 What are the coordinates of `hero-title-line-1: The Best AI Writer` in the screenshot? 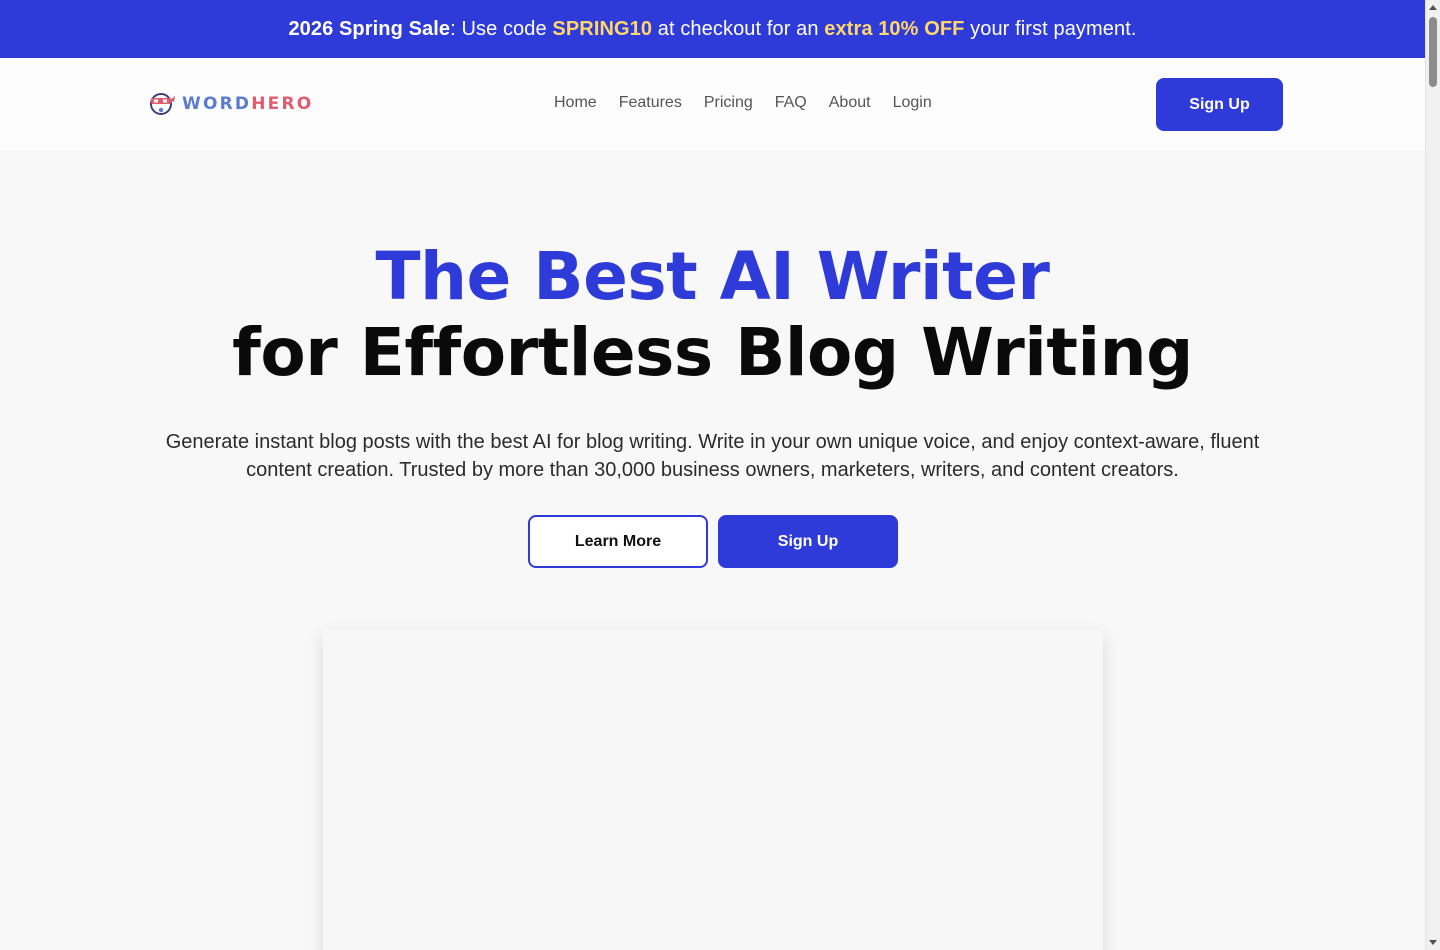 It's located at (712, 276).